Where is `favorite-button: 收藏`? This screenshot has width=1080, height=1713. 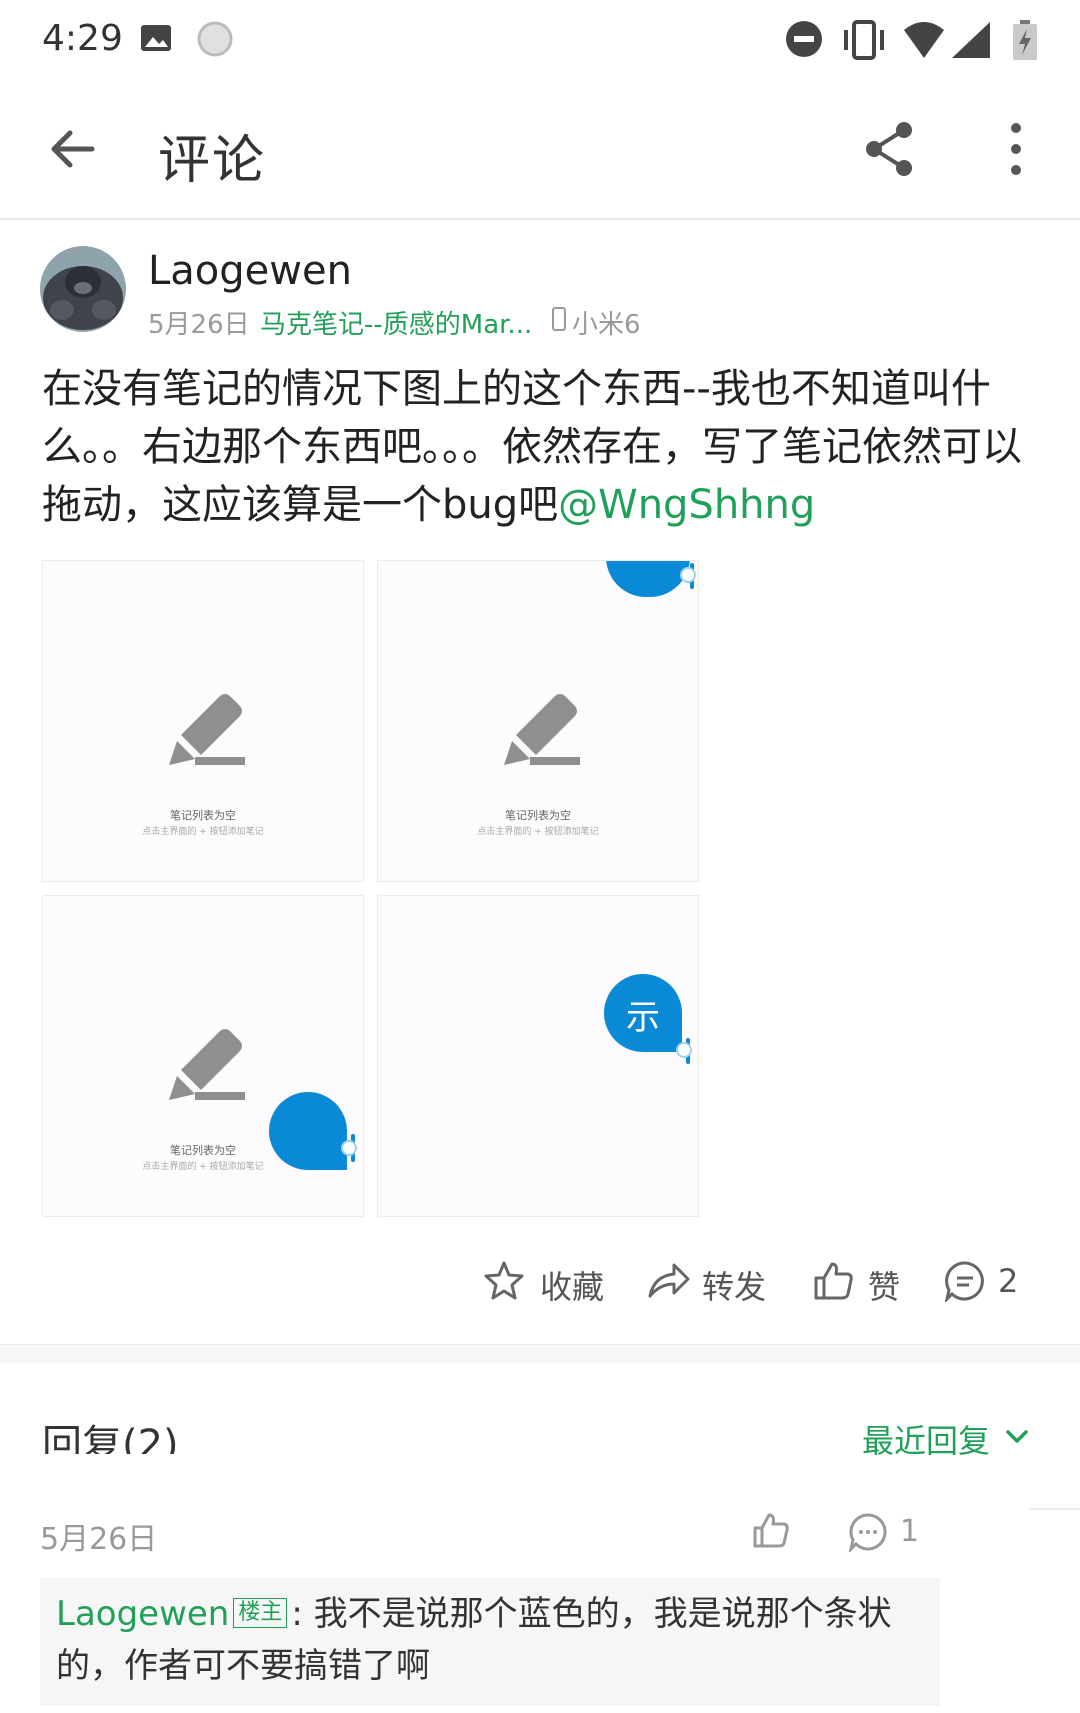 favorite-button: 收藏 is located at coordinates (572, 1285).